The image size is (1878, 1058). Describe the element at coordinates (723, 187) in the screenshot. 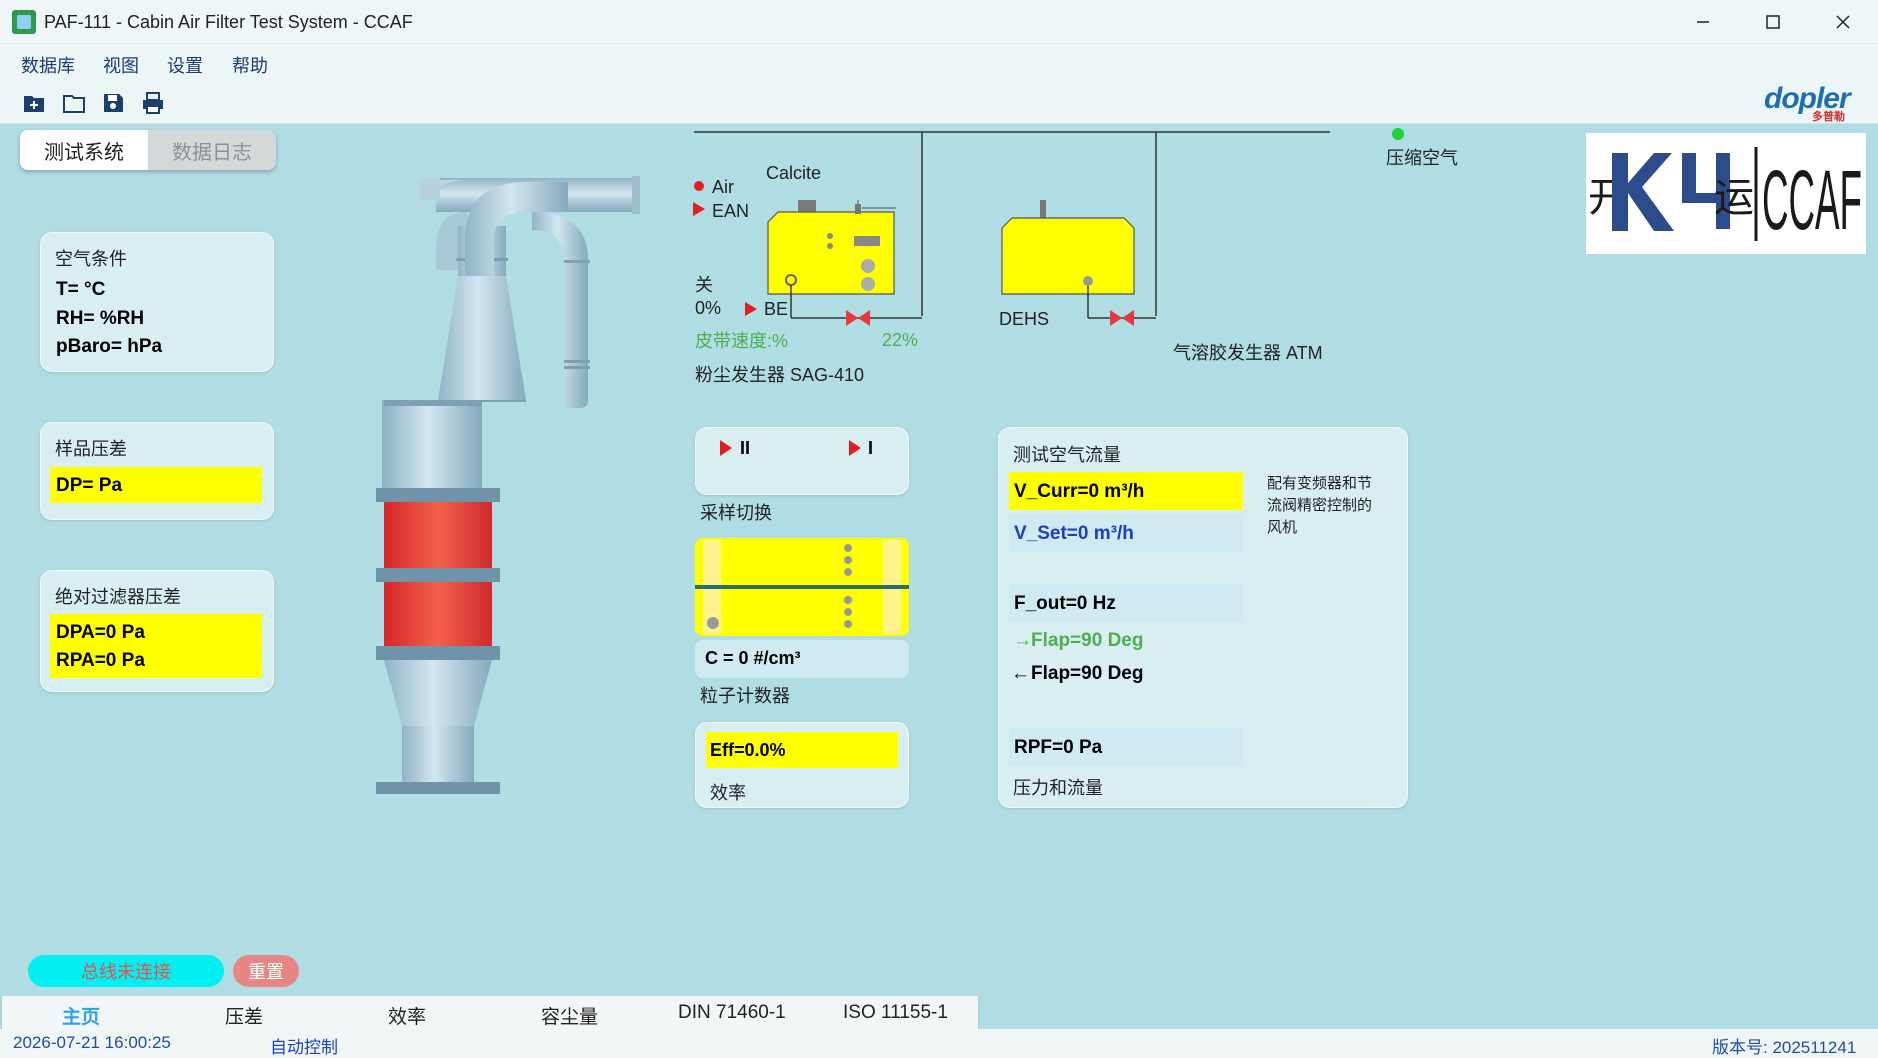

I see `air-label: Air` at that location.